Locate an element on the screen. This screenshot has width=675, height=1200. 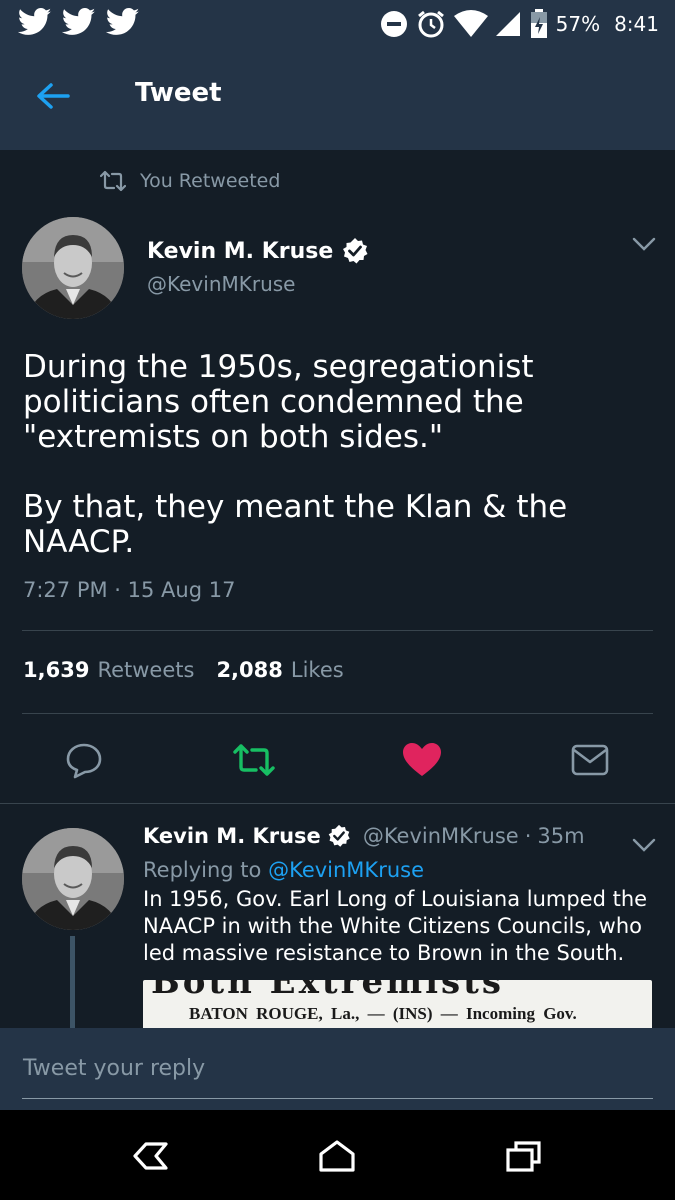
nav-back-button is located at coordinates (150, 1156).